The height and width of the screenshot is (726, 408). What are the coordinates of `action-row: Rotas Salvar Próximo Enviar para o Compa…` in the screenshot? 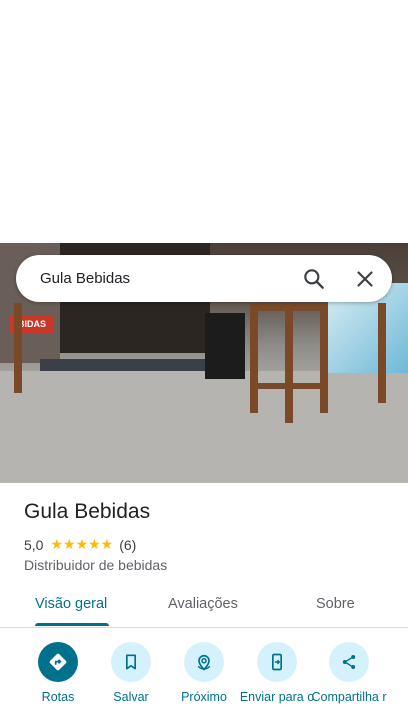 It's located at (204, 684).